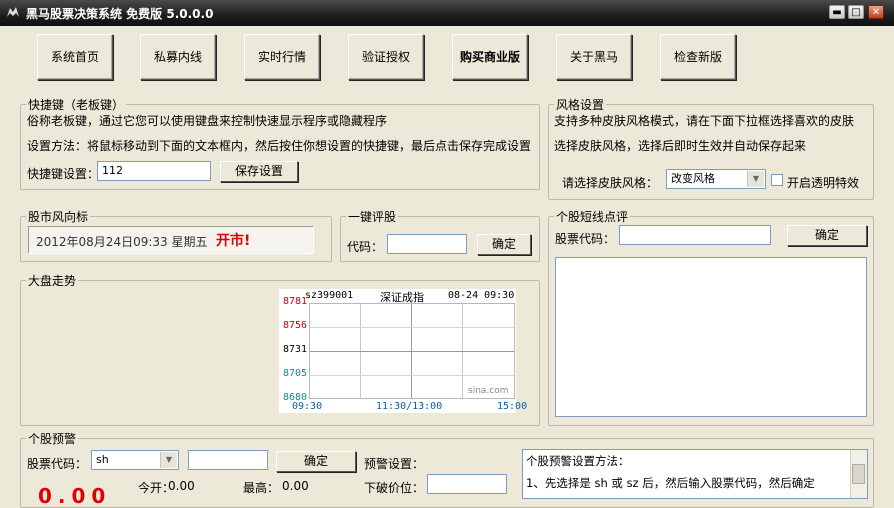  Describe the element at coordinates (120, 14) in the screenshot. I see `window-title: 黑马股票决策系统 免费版 5.0.0.0` at that location.